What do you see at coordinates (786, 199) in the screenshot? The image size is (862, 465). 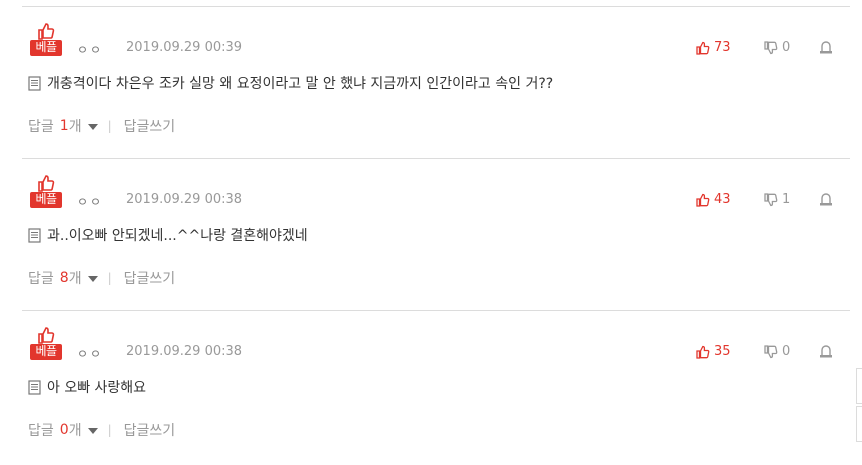 I see `dislike-count: 1` at bounding box center [786, 199].